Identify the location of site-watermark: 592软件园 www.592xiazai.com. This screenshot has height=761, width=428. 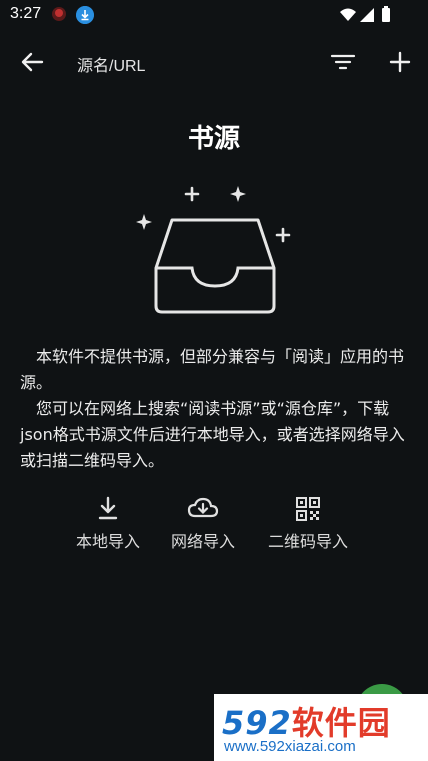
(321, 727).